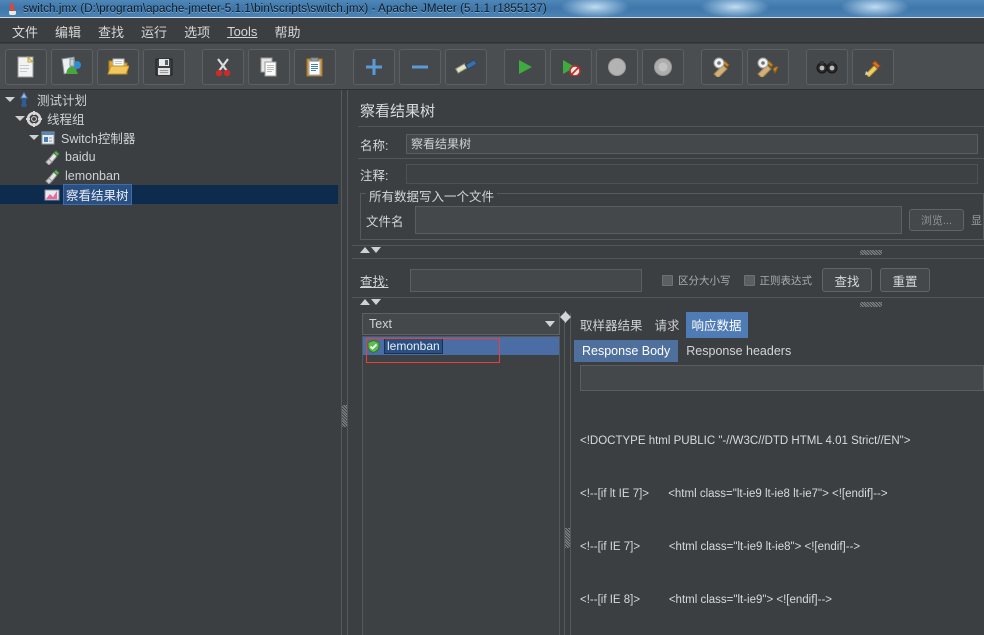 This screenshot has width=984, height=635. I want to click on file-section-divider, so click(668, 245).